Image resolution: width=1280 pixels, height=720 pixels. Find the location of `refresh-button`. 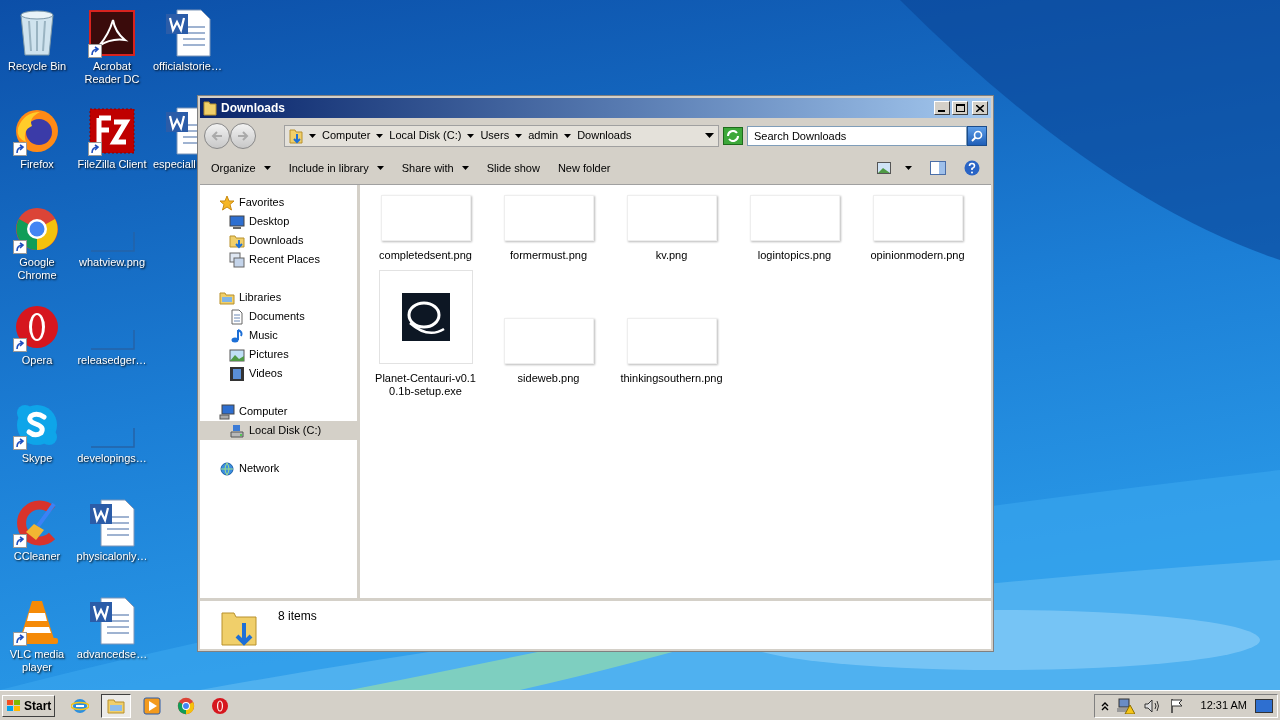

refresh-button is located at coordinates (733, 135).